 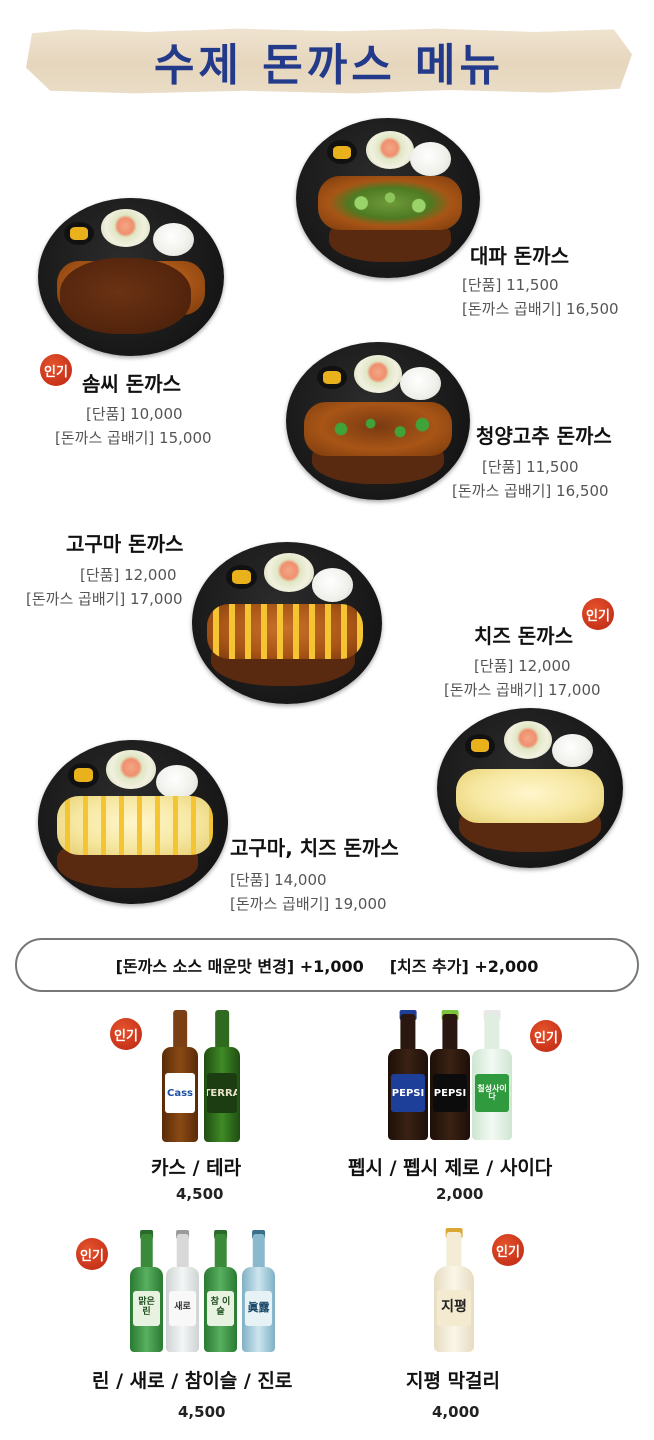 What do you see at coordinates (146, 1291) in the screenshot?
I see `rin-bottle-image: 맑은 린` at bounding box center [146, 1291].